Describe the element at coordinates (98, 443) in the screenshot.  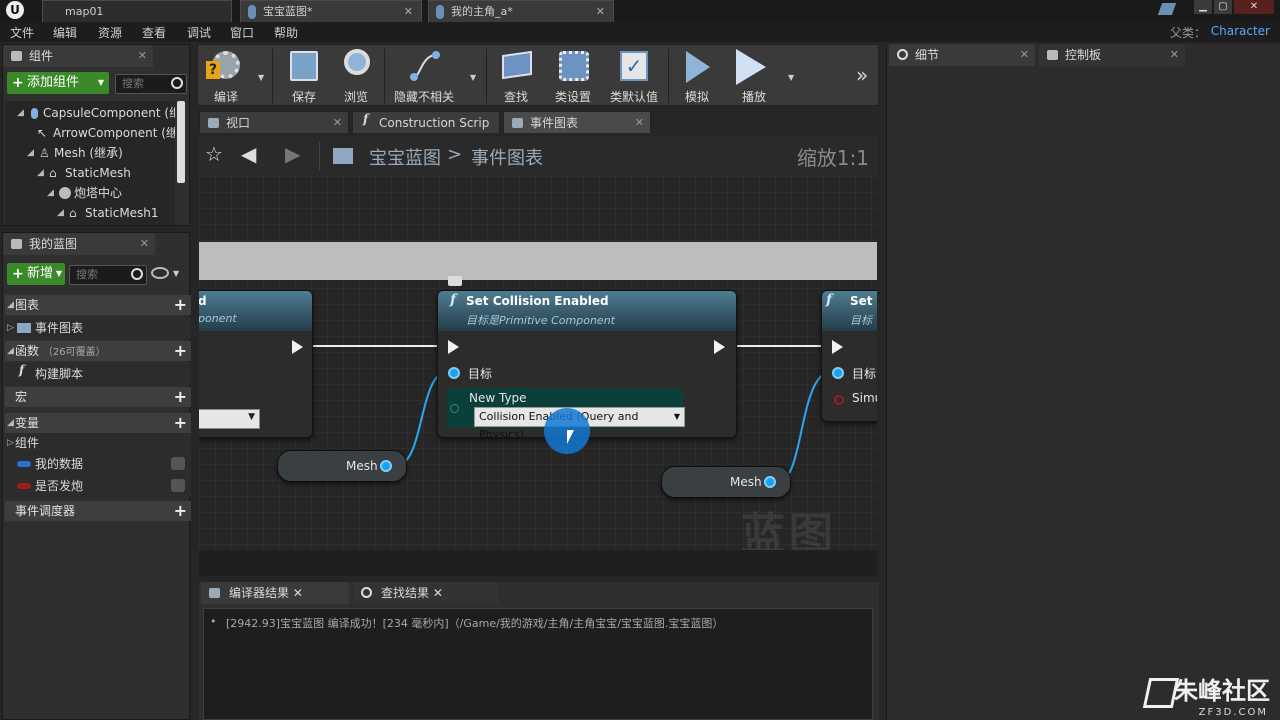
I see `item-components-category: ▷ 组件` at that location.